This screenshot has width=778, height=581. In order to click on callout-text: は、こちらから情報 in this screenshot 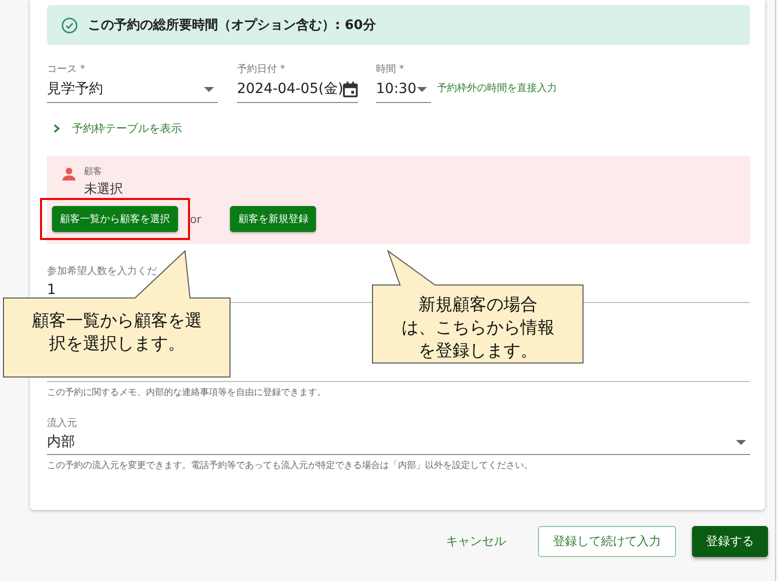, I will do `click(478, 328)`.